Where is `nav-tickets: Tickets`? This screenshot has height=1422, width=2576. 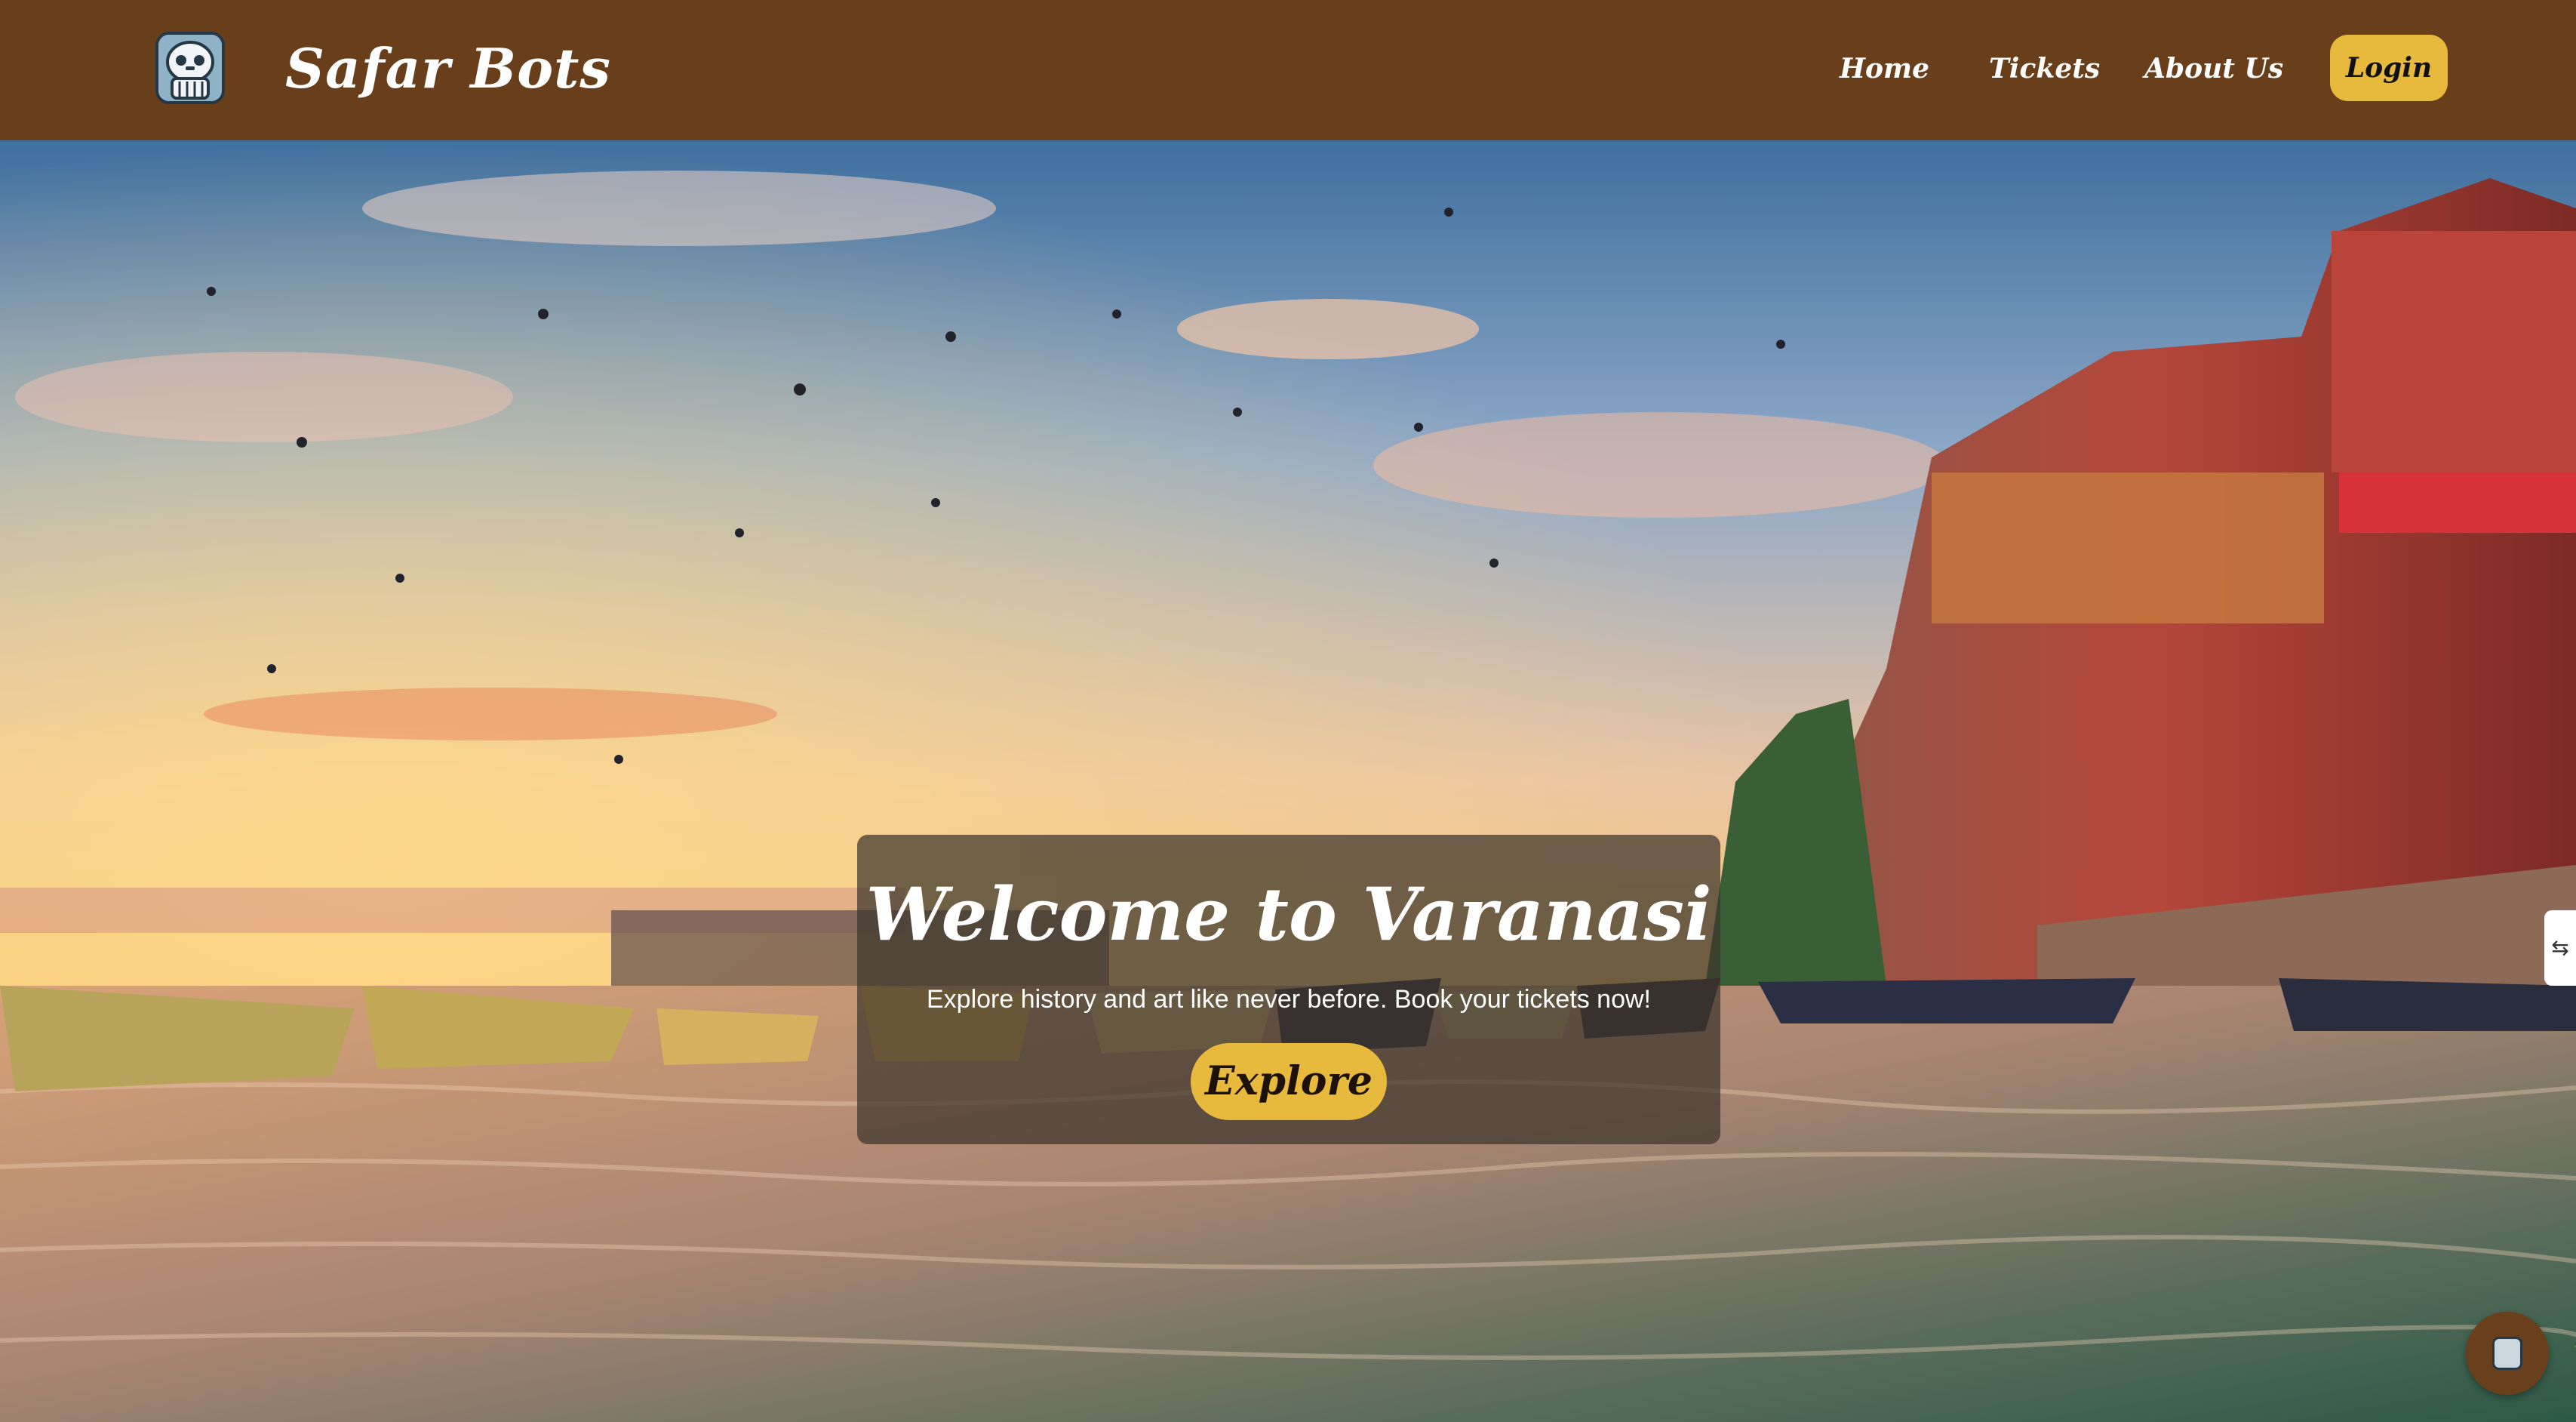 nav-tickets: Tickets is located at coordinates (2044, 68).